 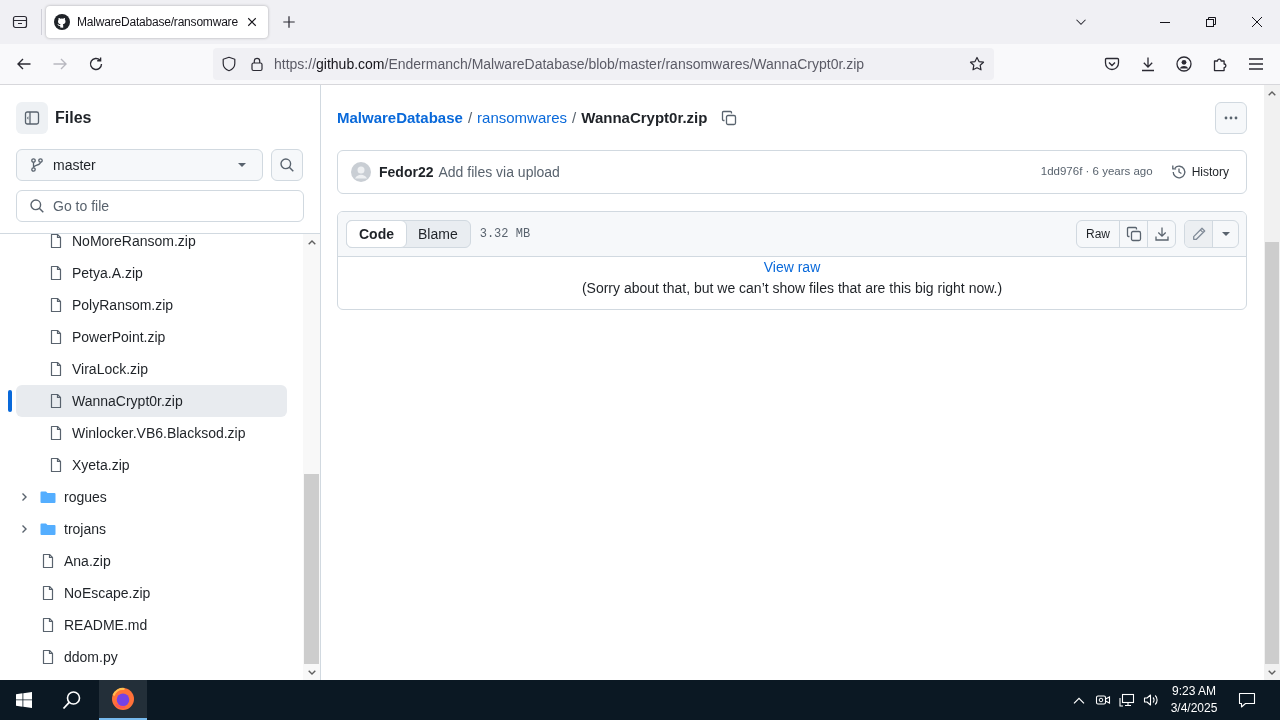 I want to click on speaker-icon, so click(x=1151, y=700).